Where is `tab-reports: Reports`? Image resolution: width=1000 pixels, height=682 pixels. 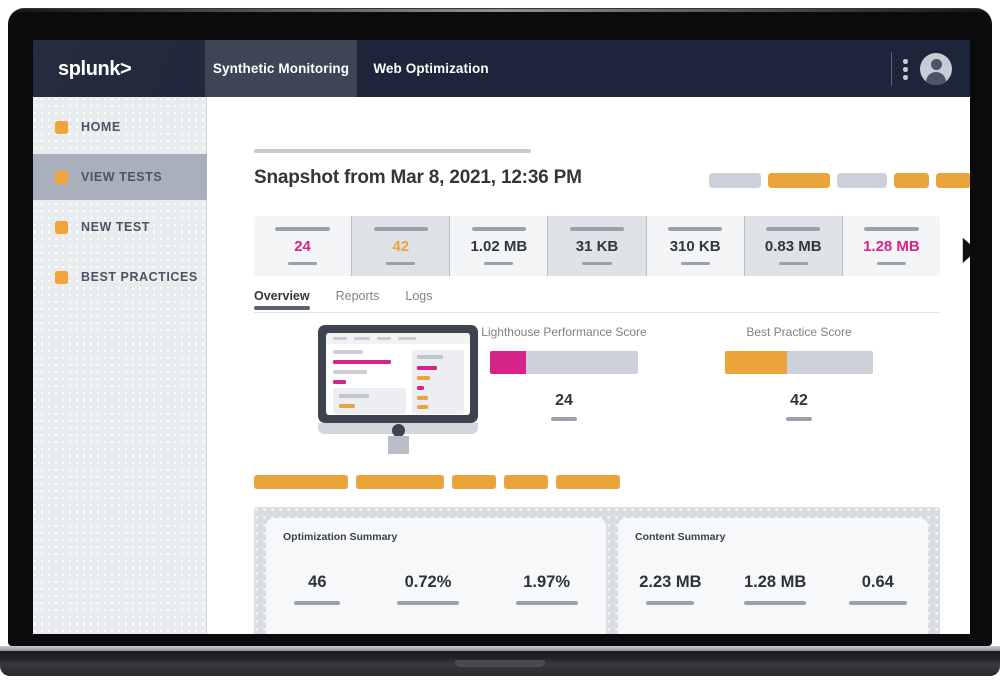
tab-reports: Reports is located at coordinates (358, 299).